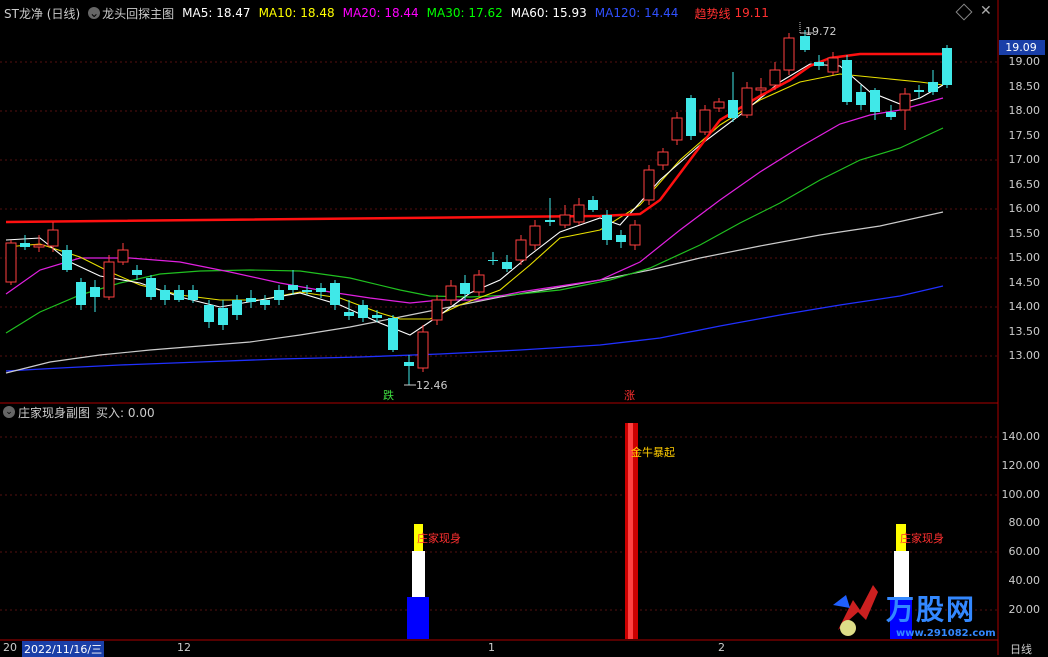  I want to click on month-12: 12, so click(184, 647).